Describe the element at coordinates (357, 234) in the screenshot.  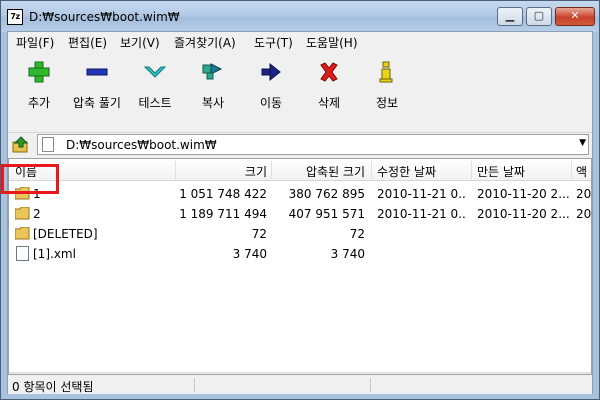
I see `file-packed-size: 72` at that location.